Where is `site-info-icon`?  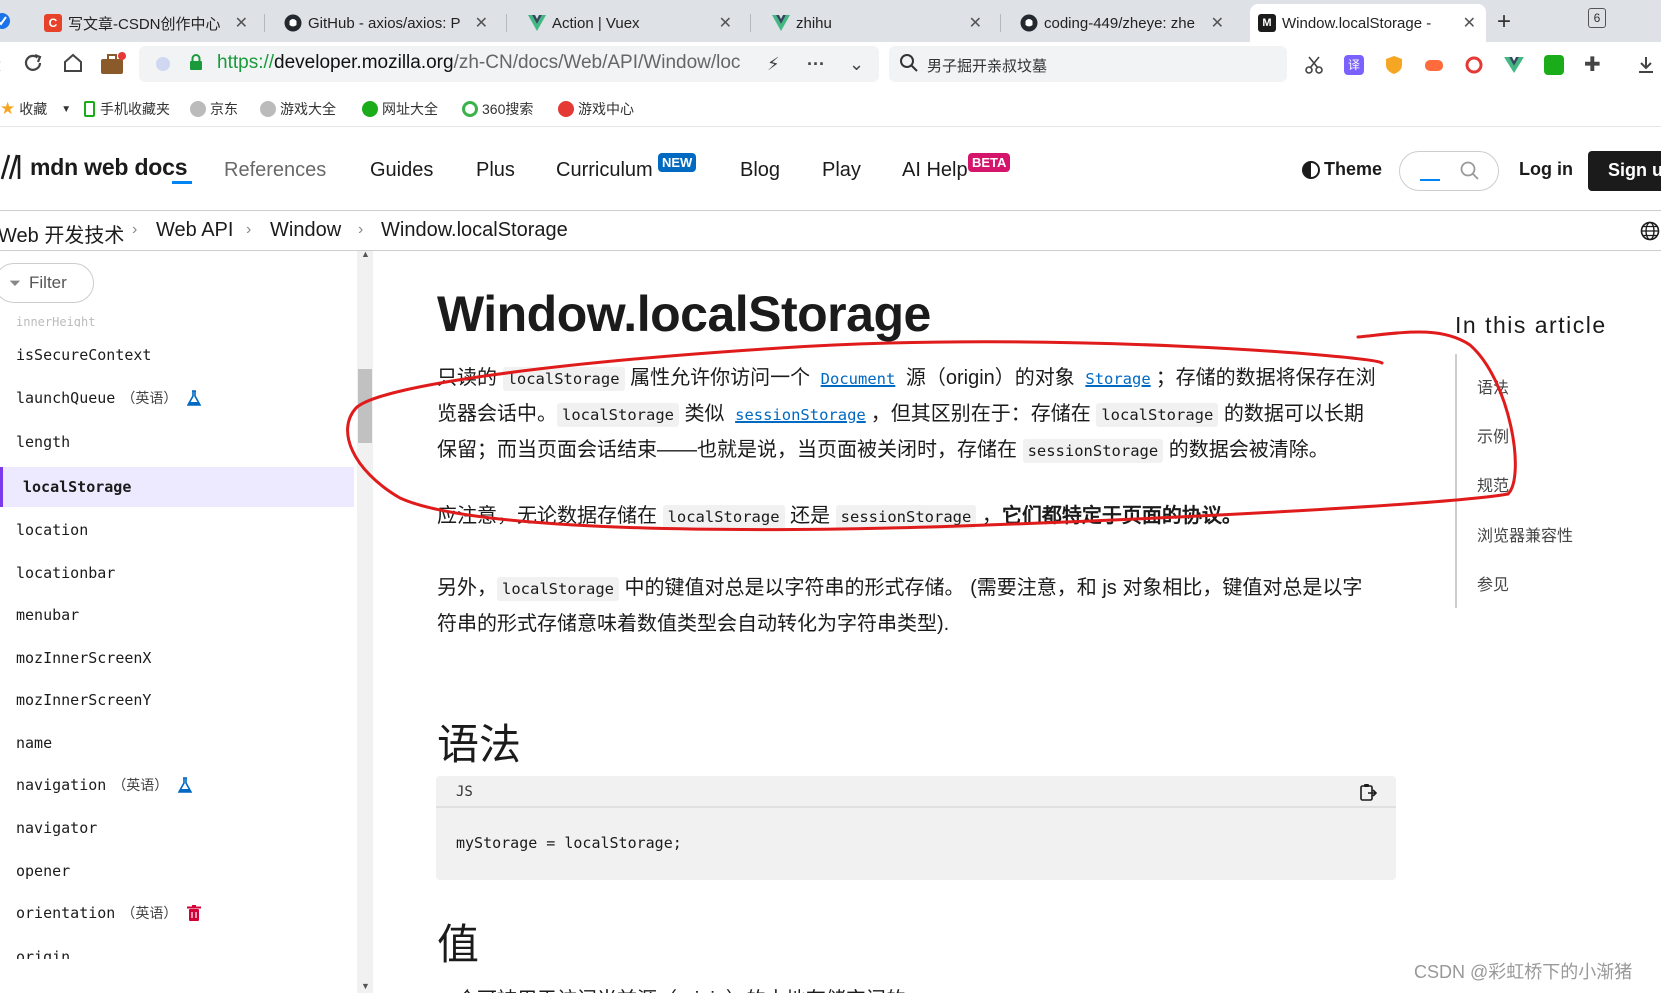 site-info-icon is located at coordinates (163, 64).